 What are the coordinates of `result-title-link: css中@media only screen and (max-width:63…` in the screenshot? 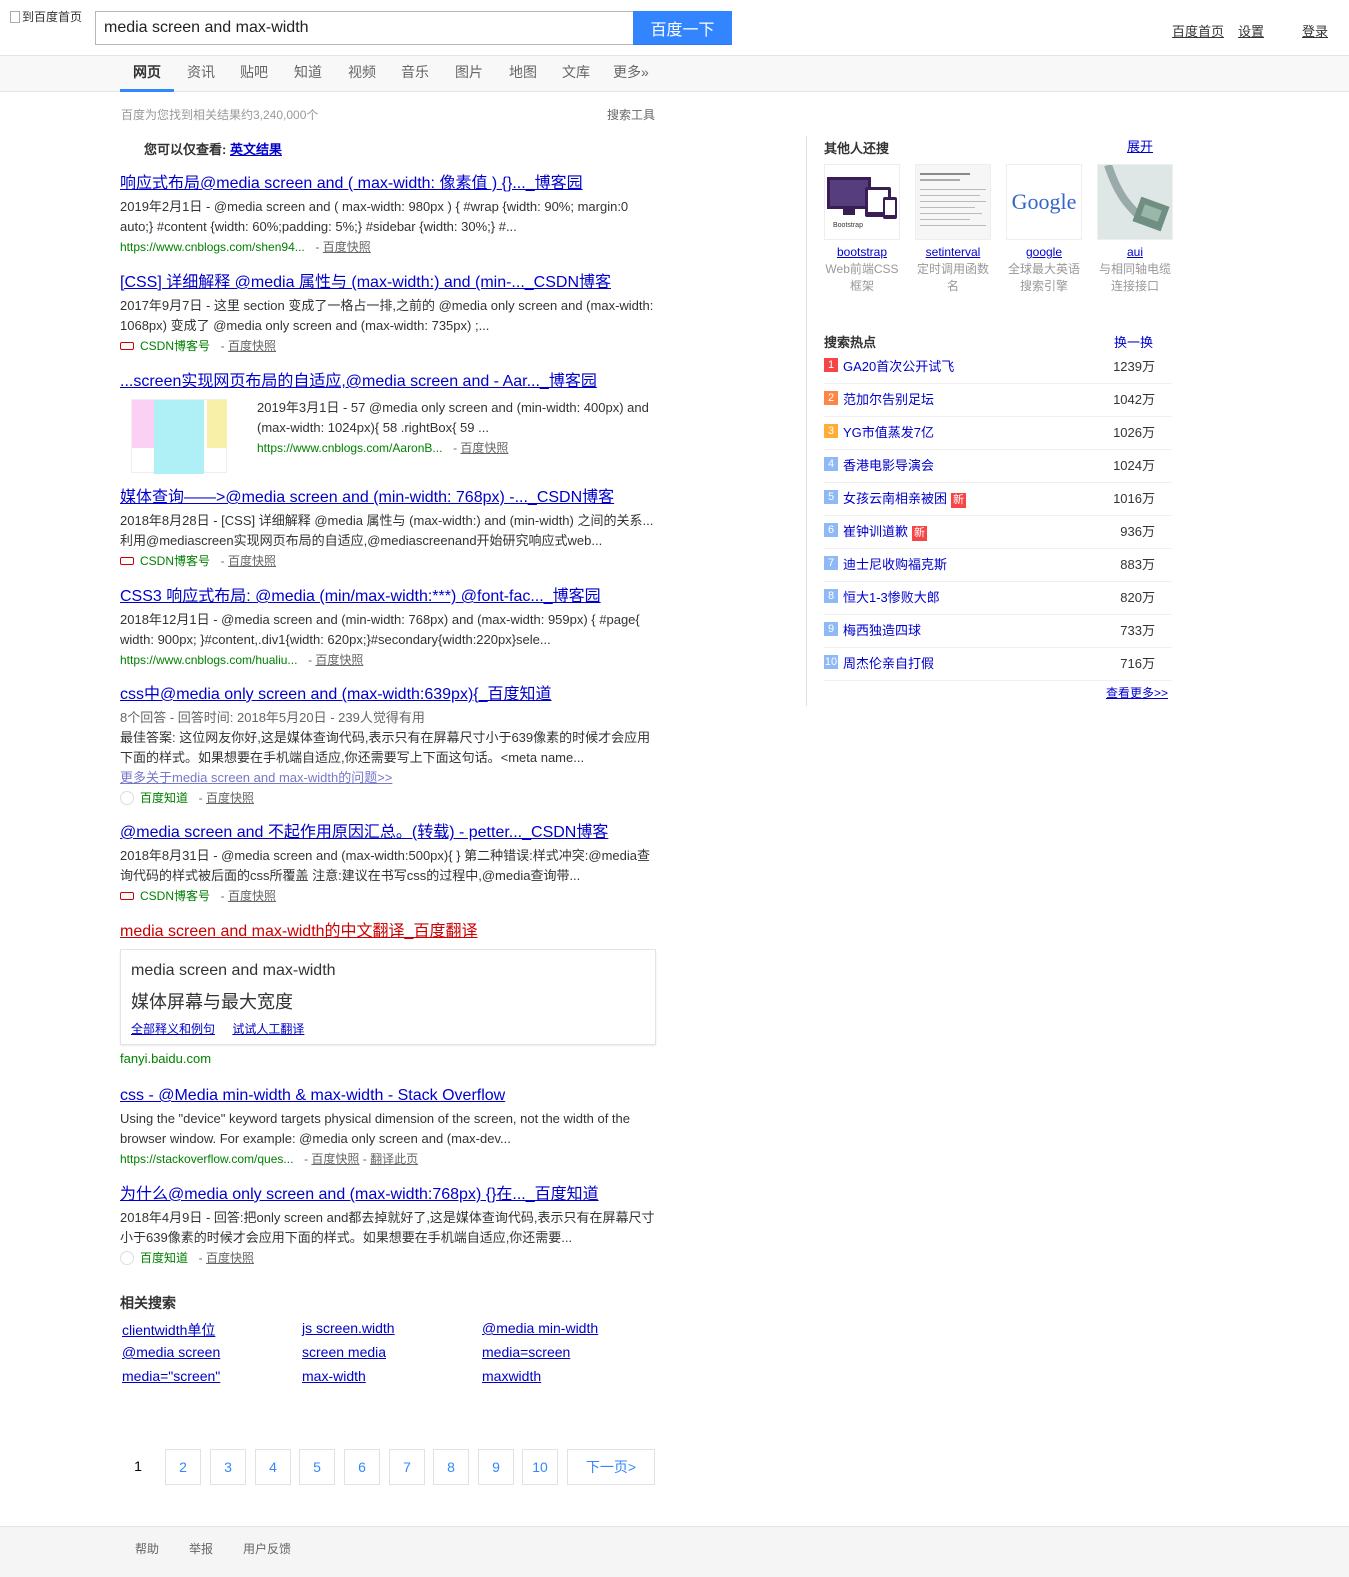 It's located at (336, 694).